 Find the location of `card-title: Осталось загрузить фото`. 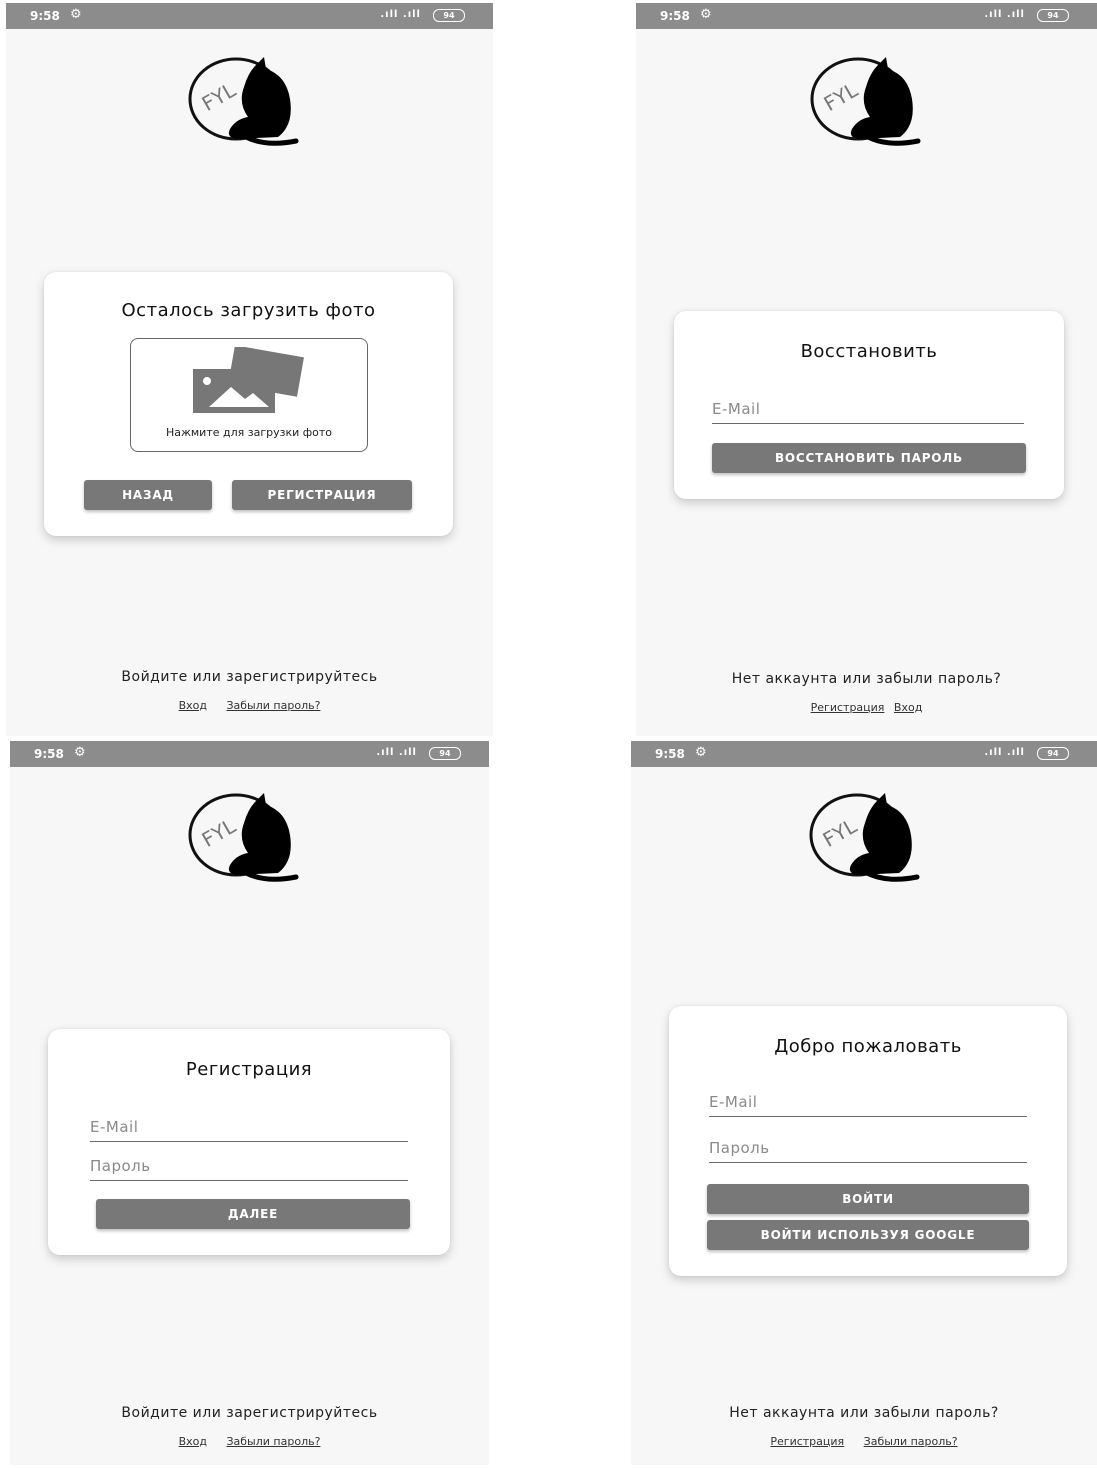

card-title: Осталось загрузить фото is located at coordinates (248, 310).